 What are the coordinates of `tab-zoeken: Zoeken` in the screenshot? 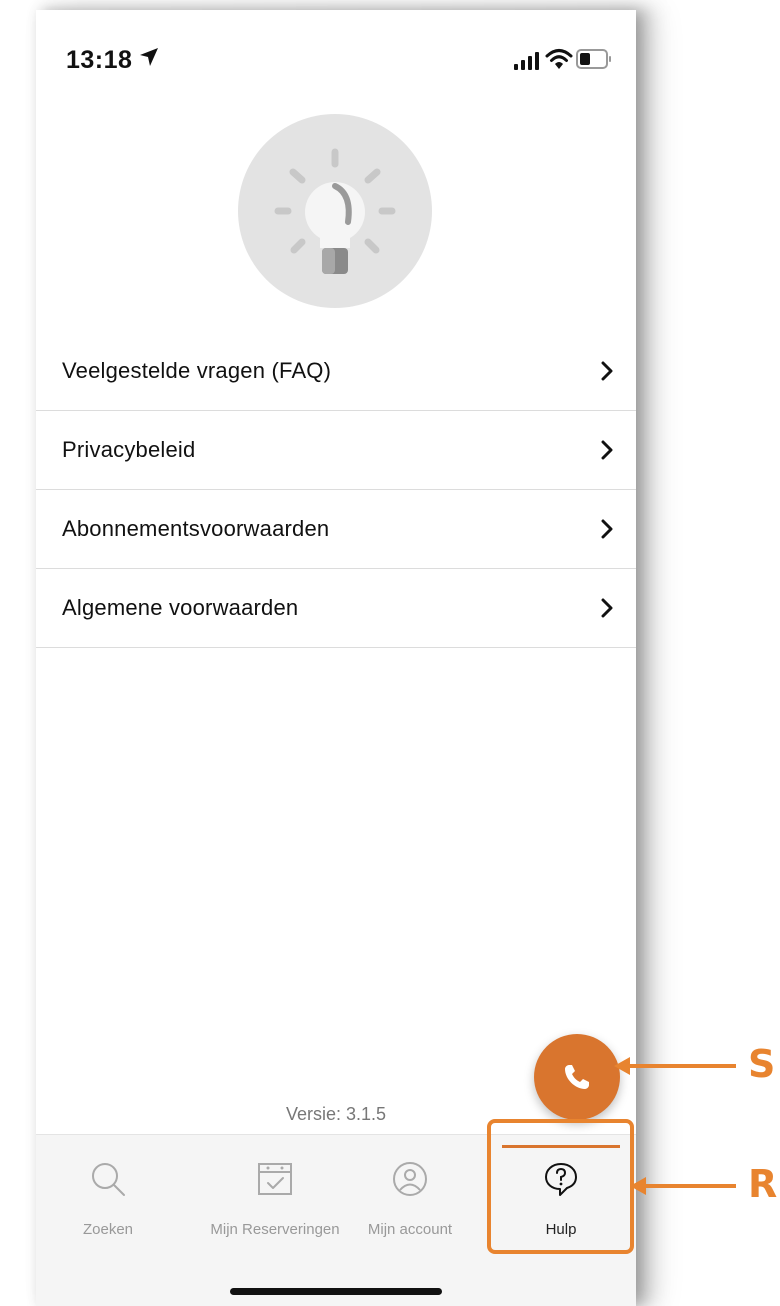 It's located at (108, 1195).